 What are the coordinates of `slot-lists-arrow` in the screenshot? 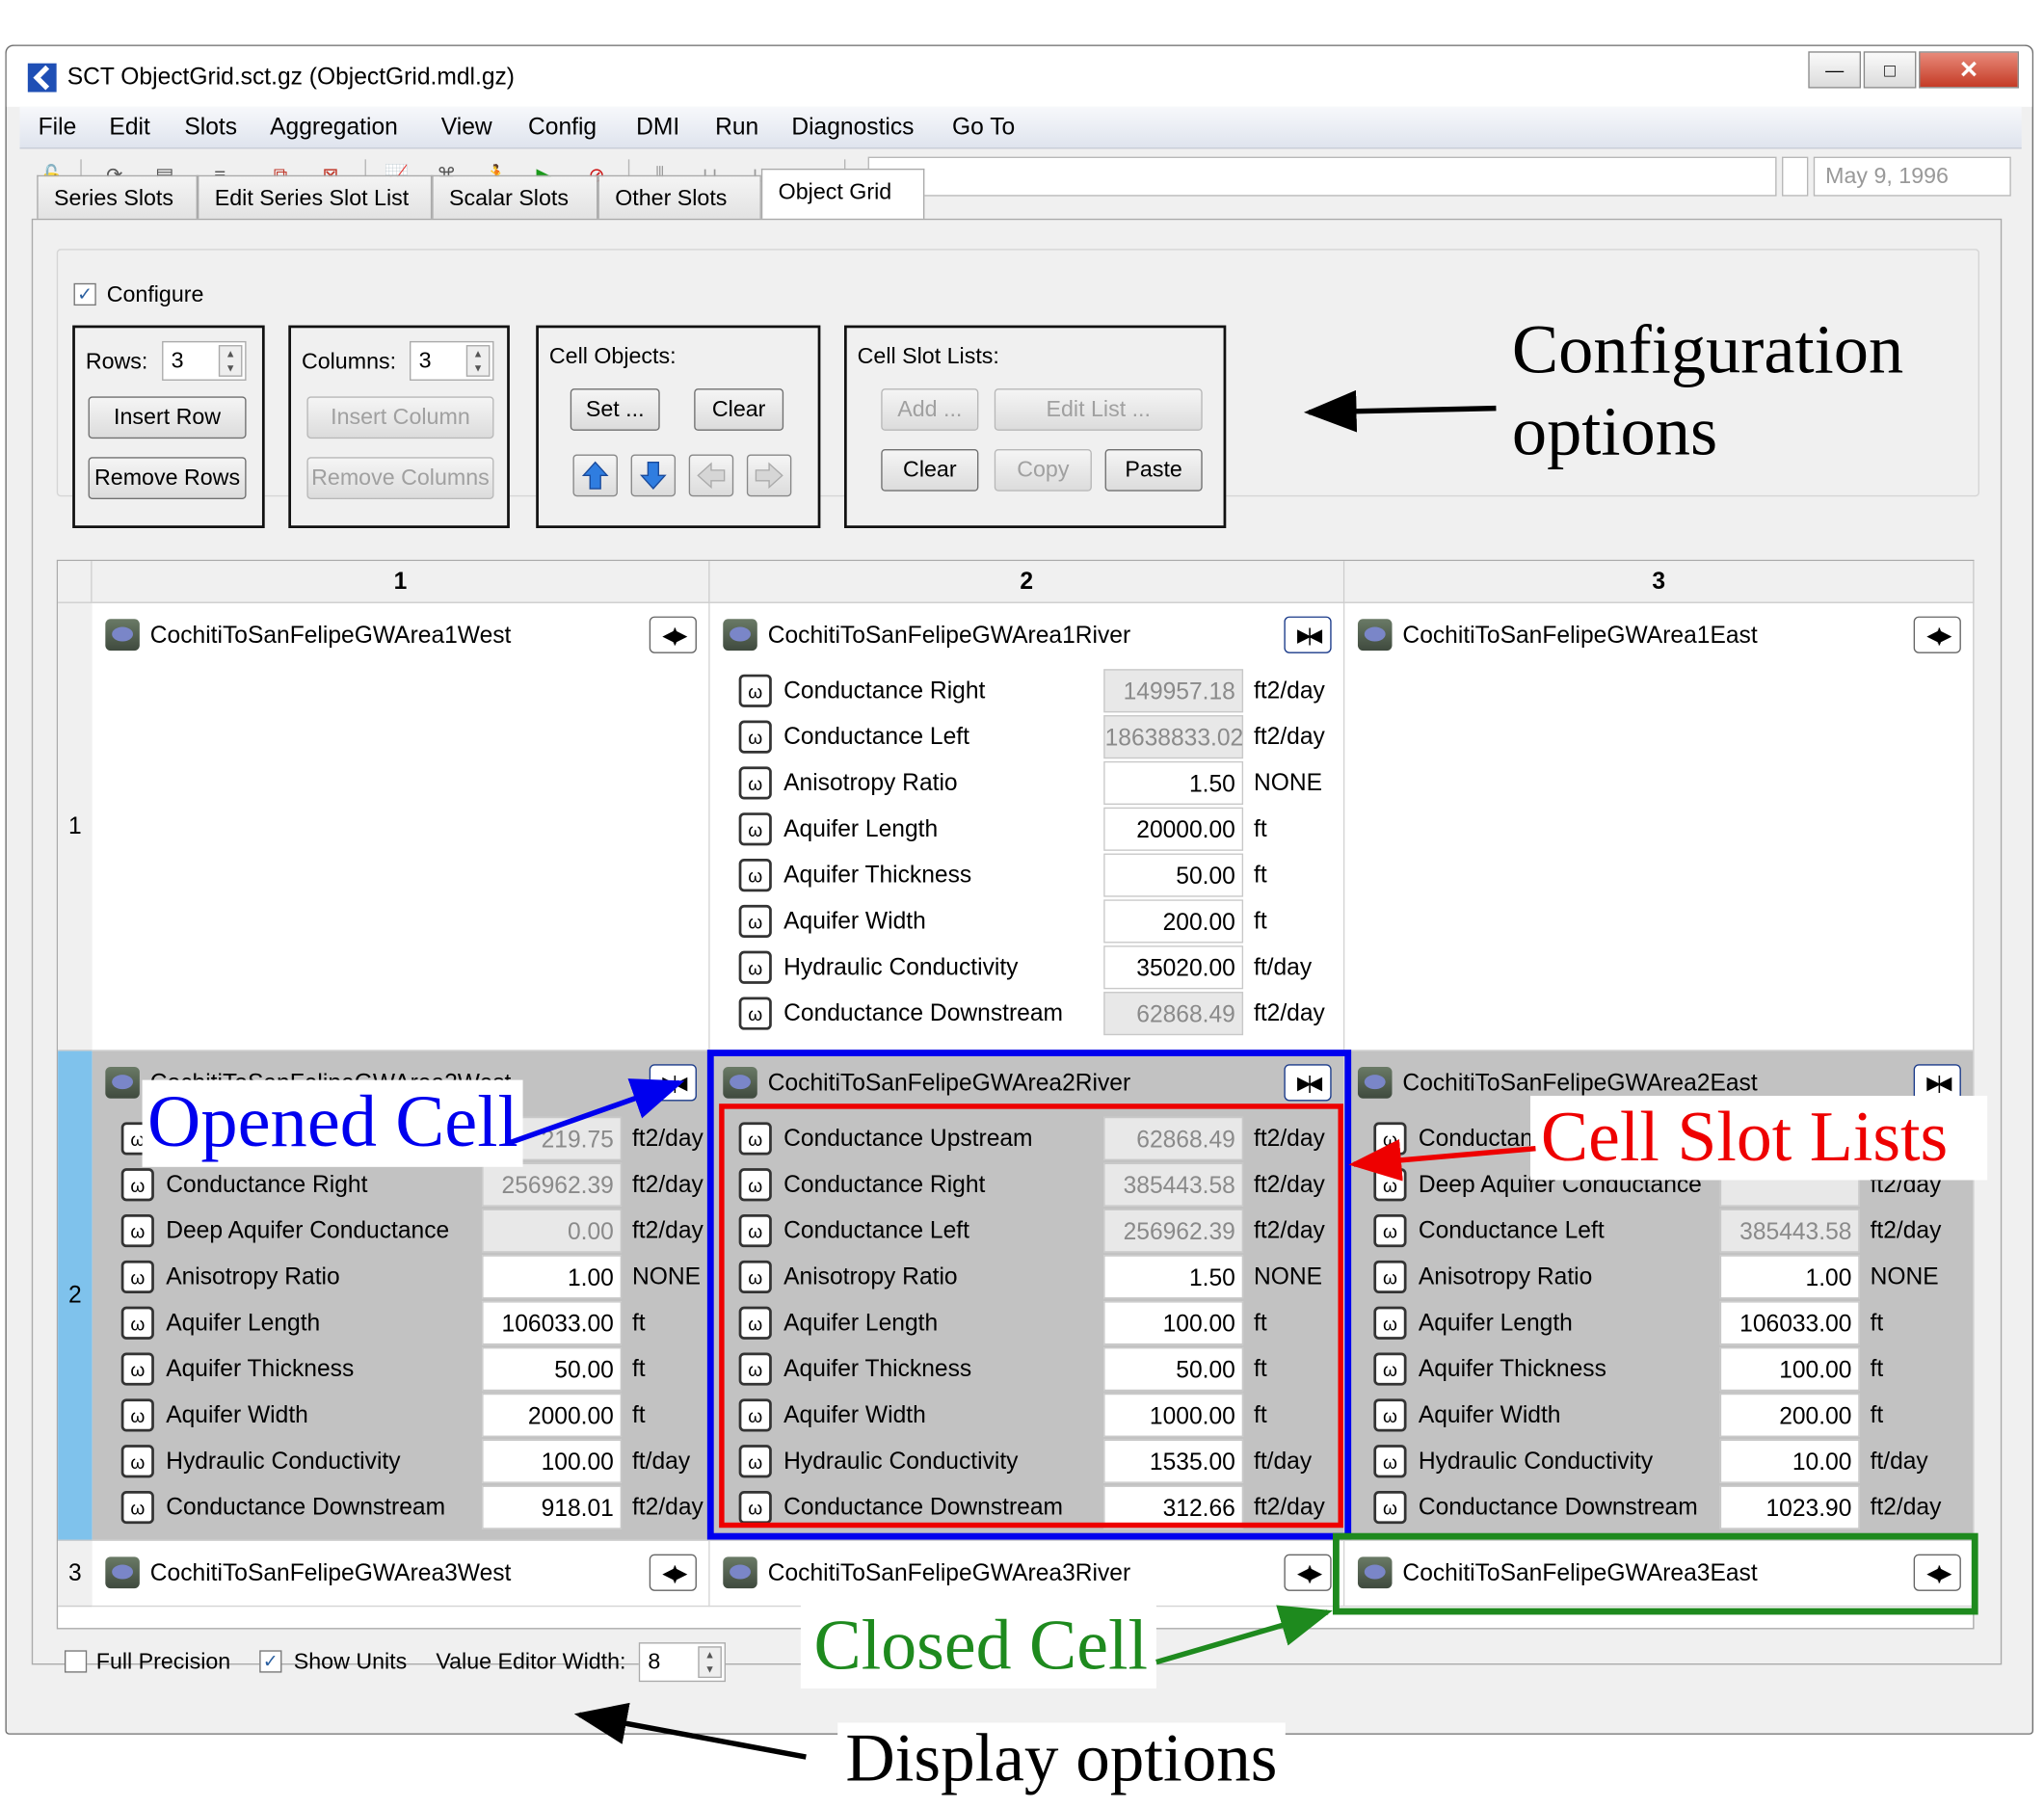 It's located at (1442, 1160).